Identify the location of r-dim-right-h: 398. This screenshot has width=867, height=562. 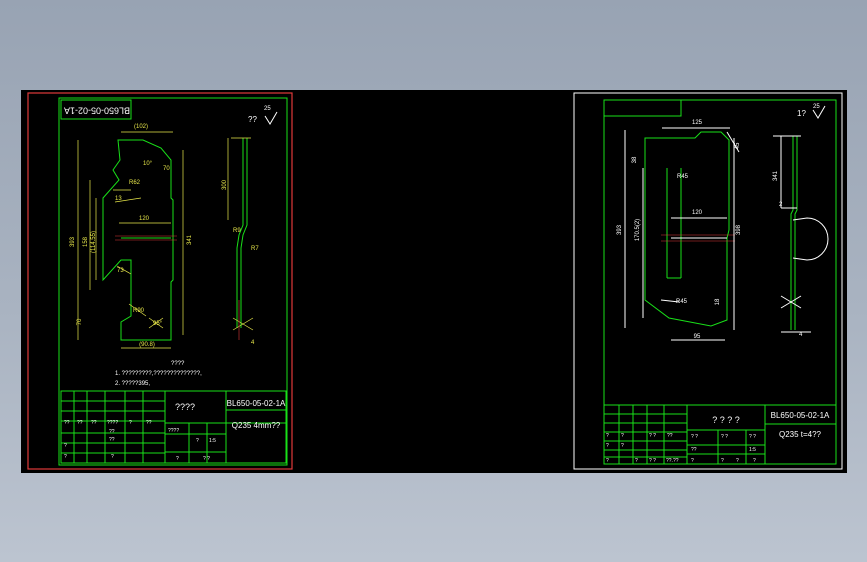
(739, 229).